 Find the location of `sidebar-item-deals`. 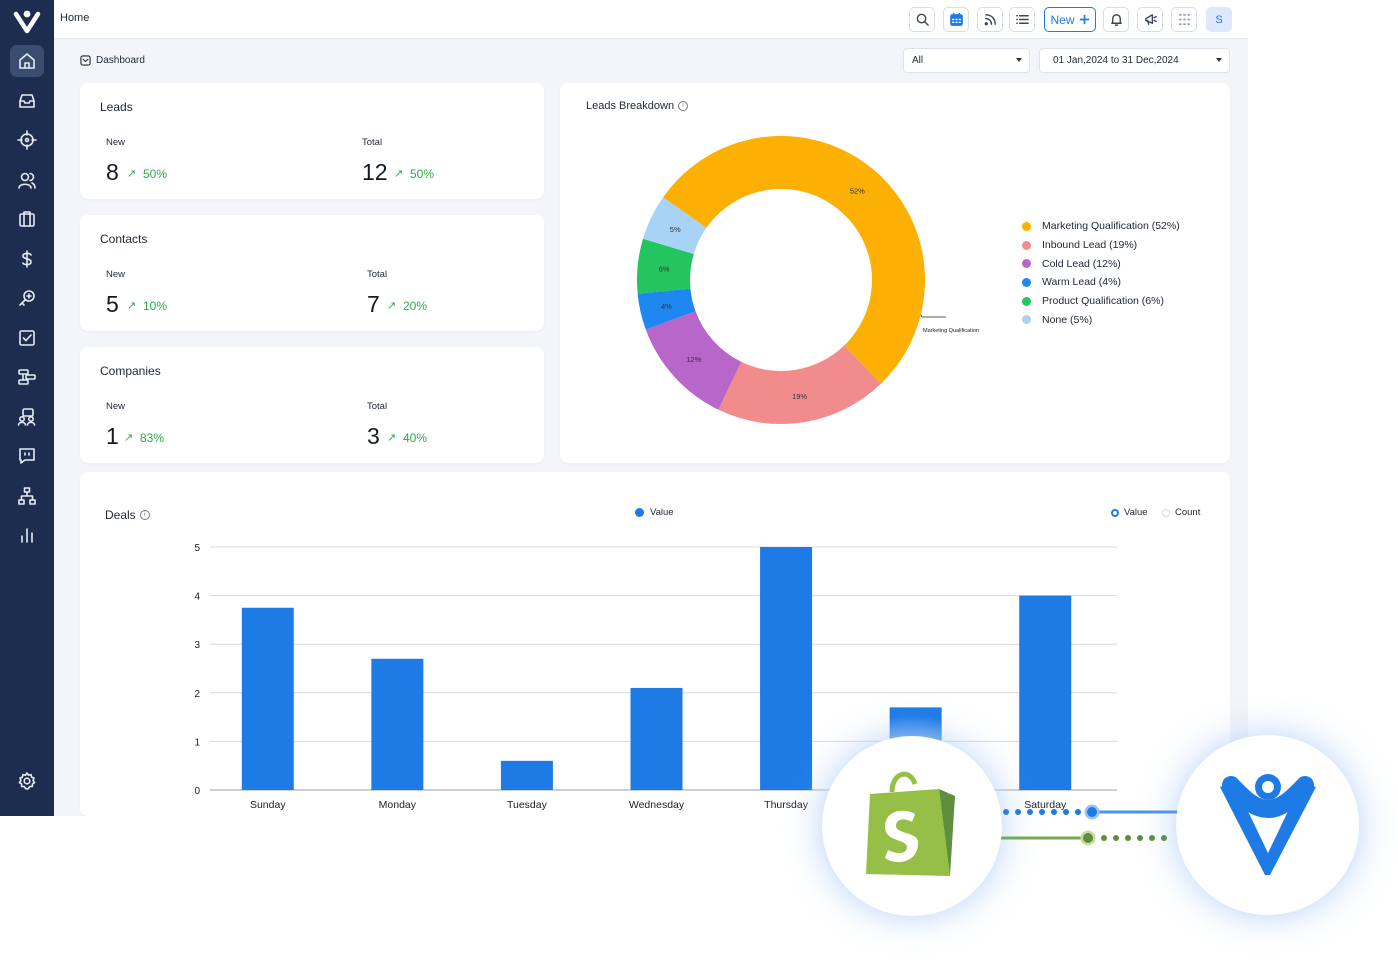

sidebar-item-deals is located at coordinates (27, 259).